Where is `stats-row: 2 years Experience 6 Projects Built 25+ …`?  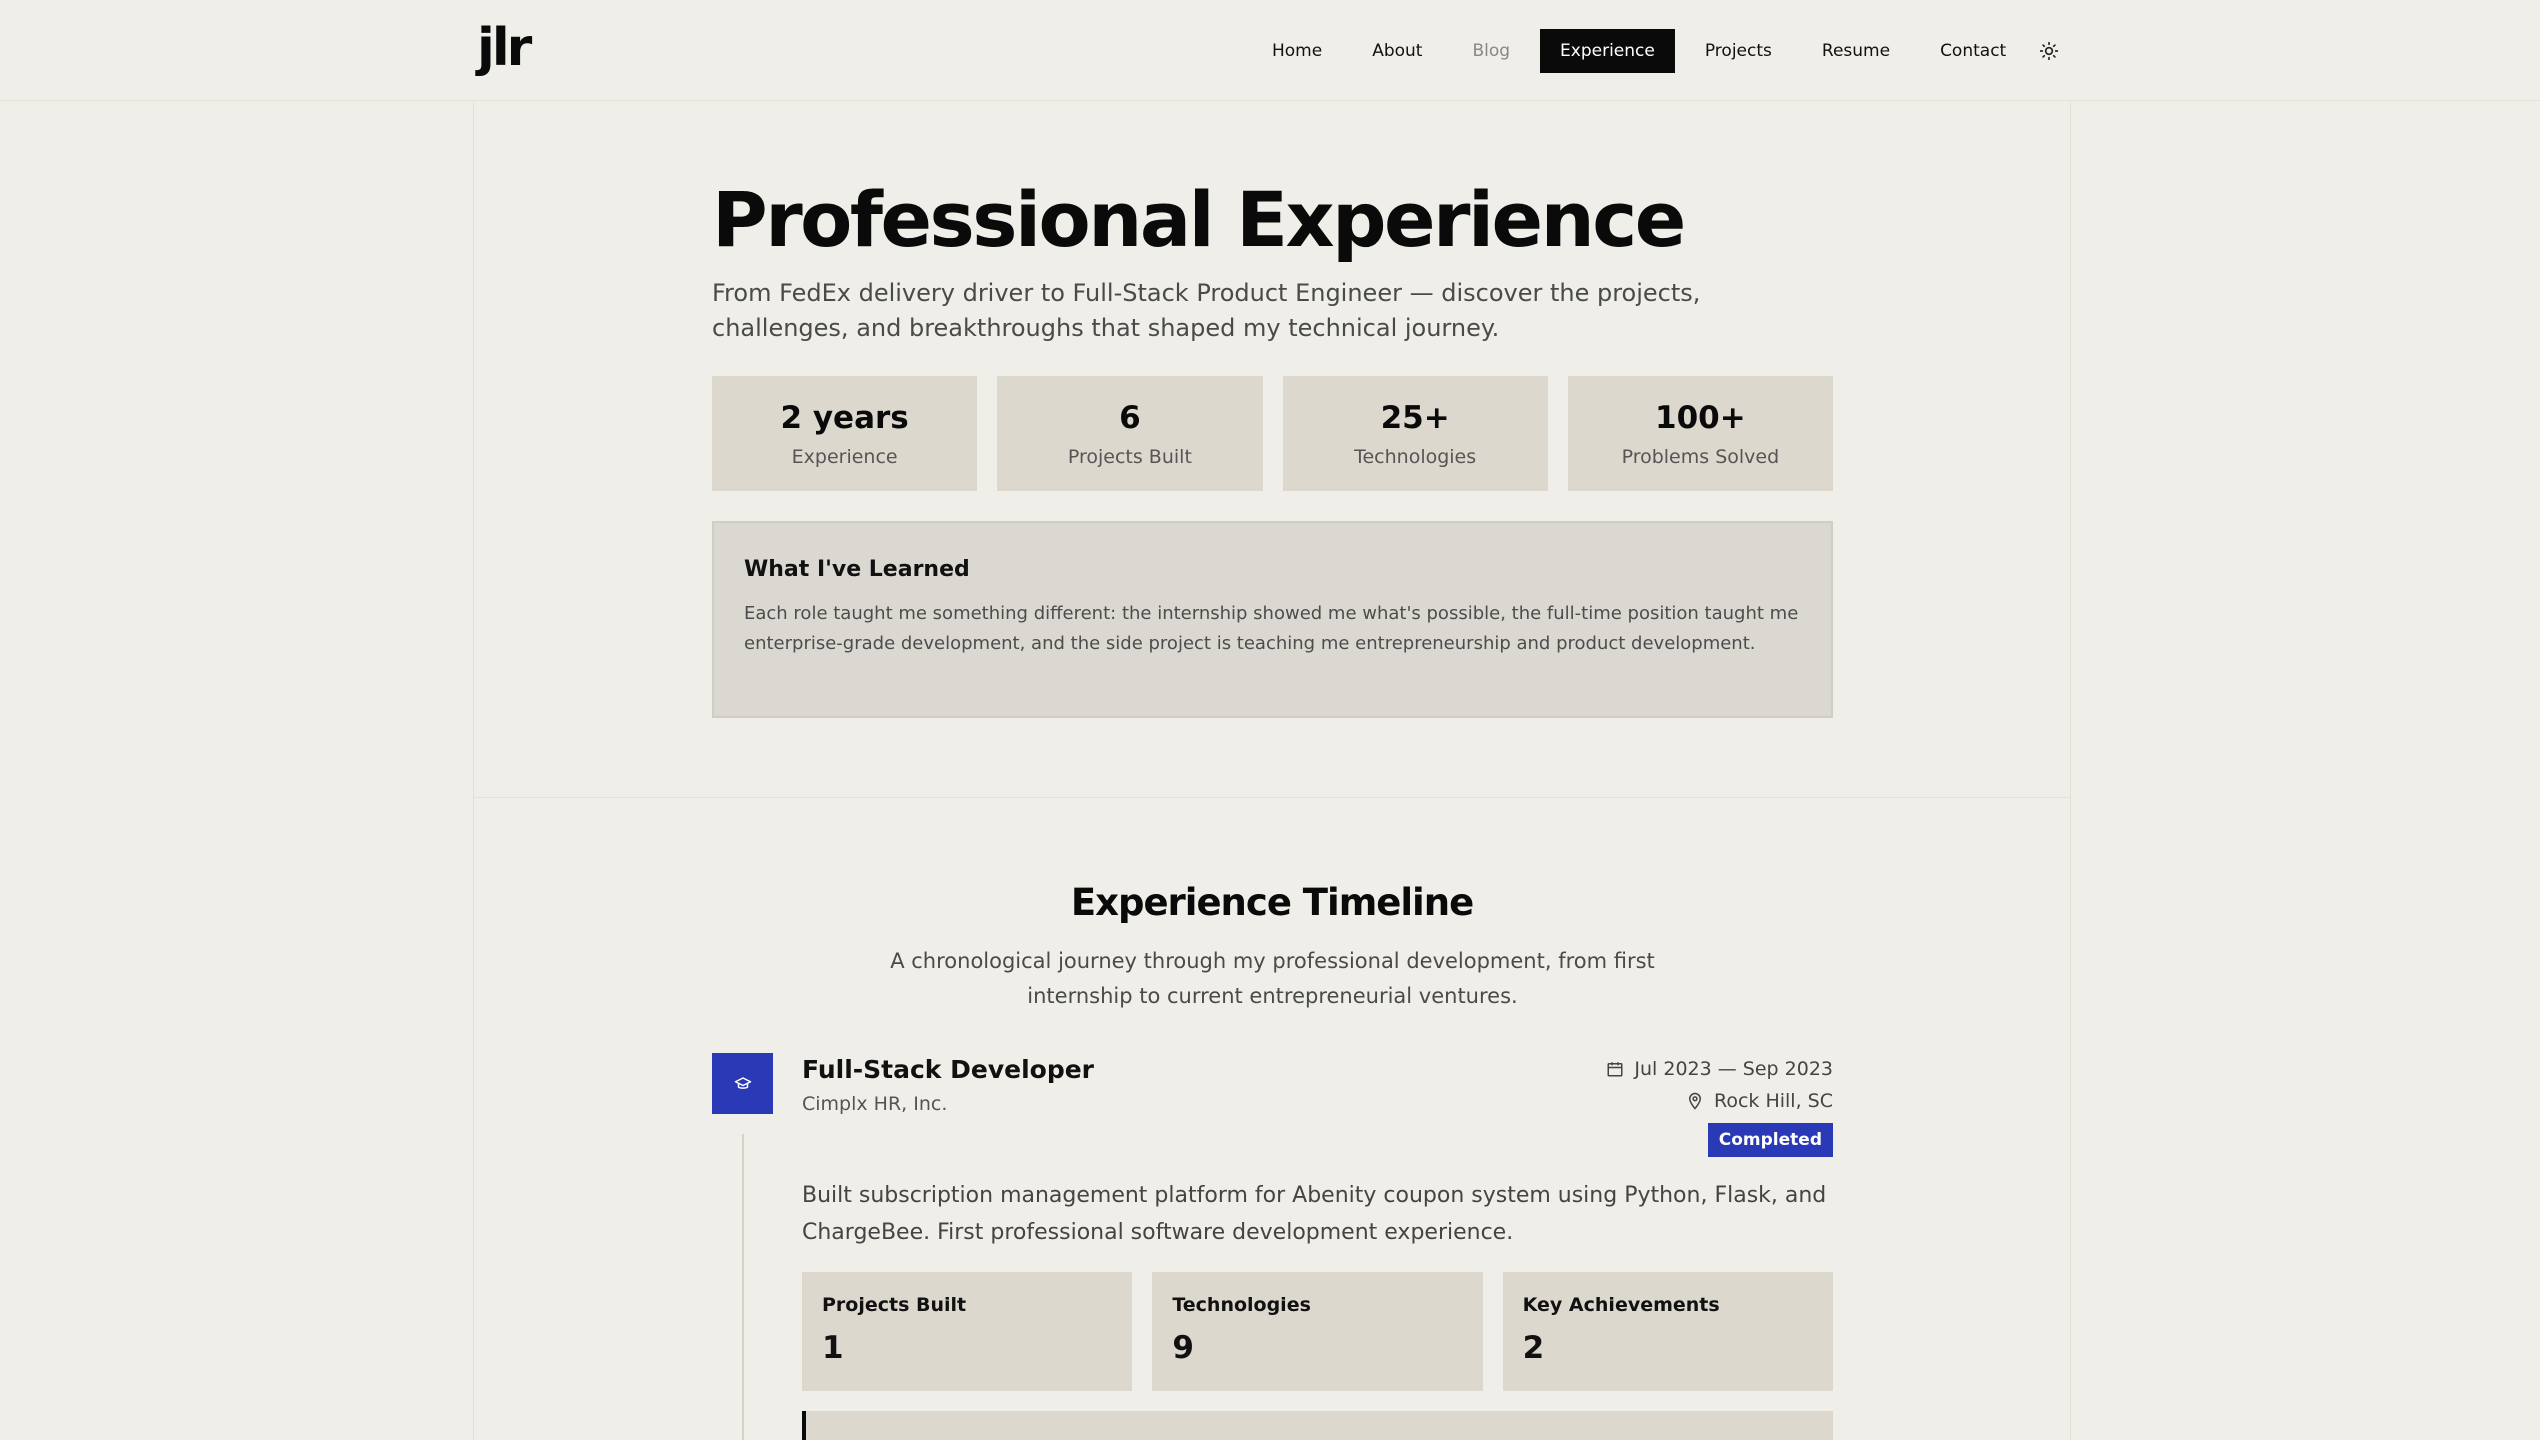 stats-row: 2 years Experience 6 Projects Built 25+ … is located at coordinates (1272, 433).